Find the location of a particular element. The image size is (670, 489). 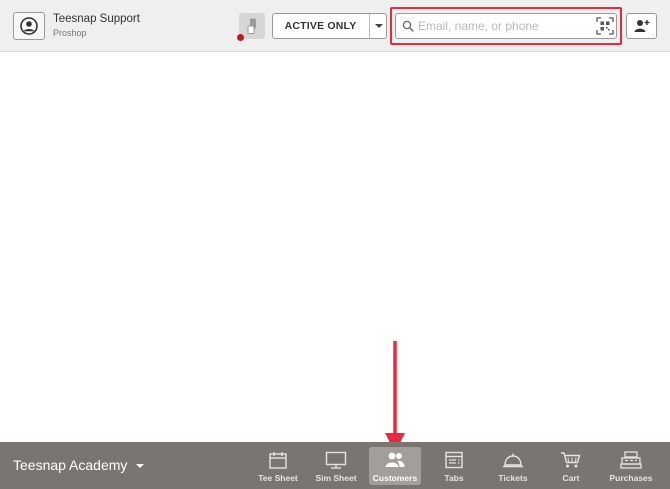

user-circle-icon is located at coordinates (29, 26).